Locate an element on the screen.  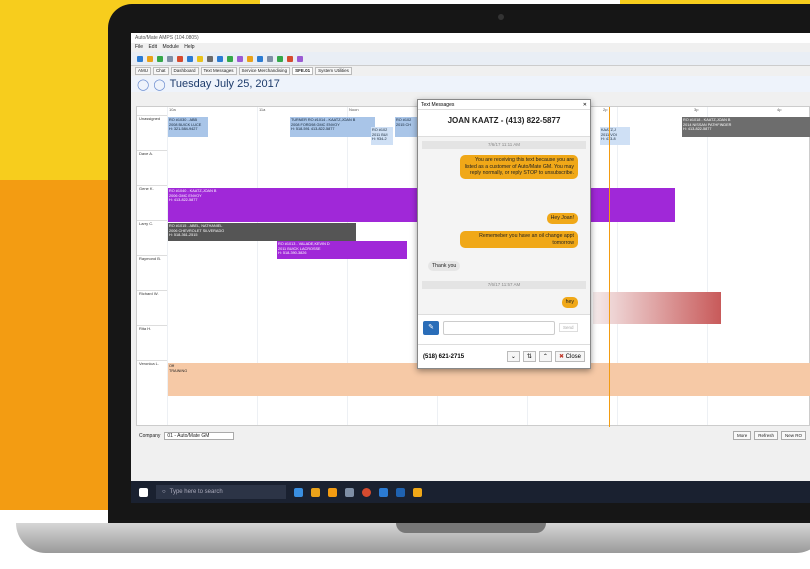
tab-system-utilities: System Utilities is located at coordinates (333, 71).